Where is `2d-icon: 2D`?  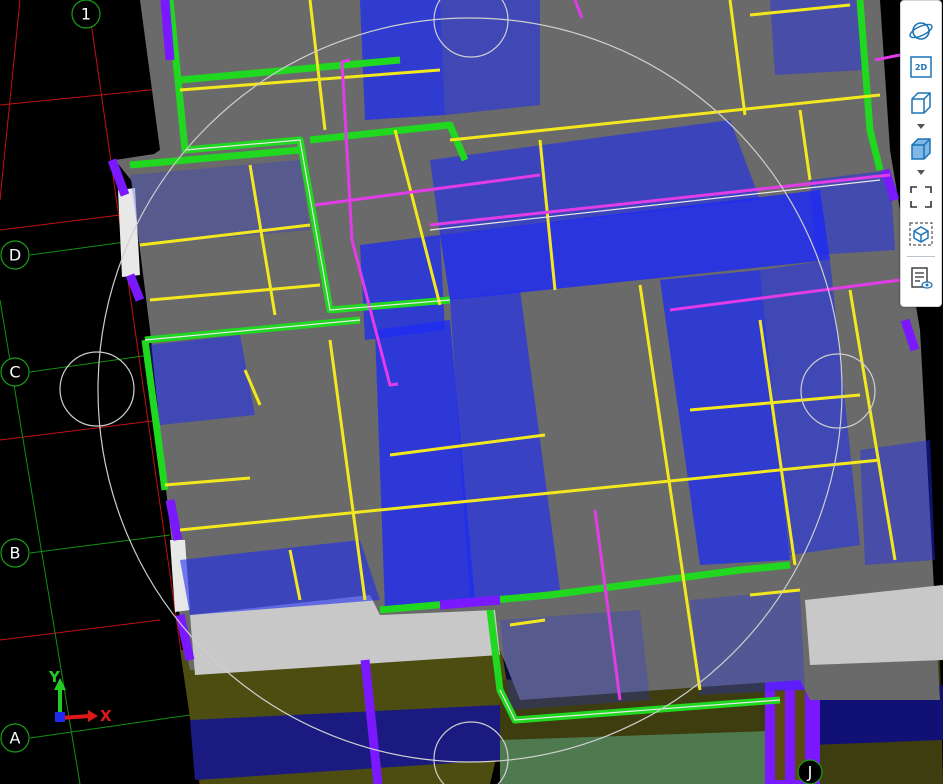
2d-icon: 2D is located at coordinates (921, 67).